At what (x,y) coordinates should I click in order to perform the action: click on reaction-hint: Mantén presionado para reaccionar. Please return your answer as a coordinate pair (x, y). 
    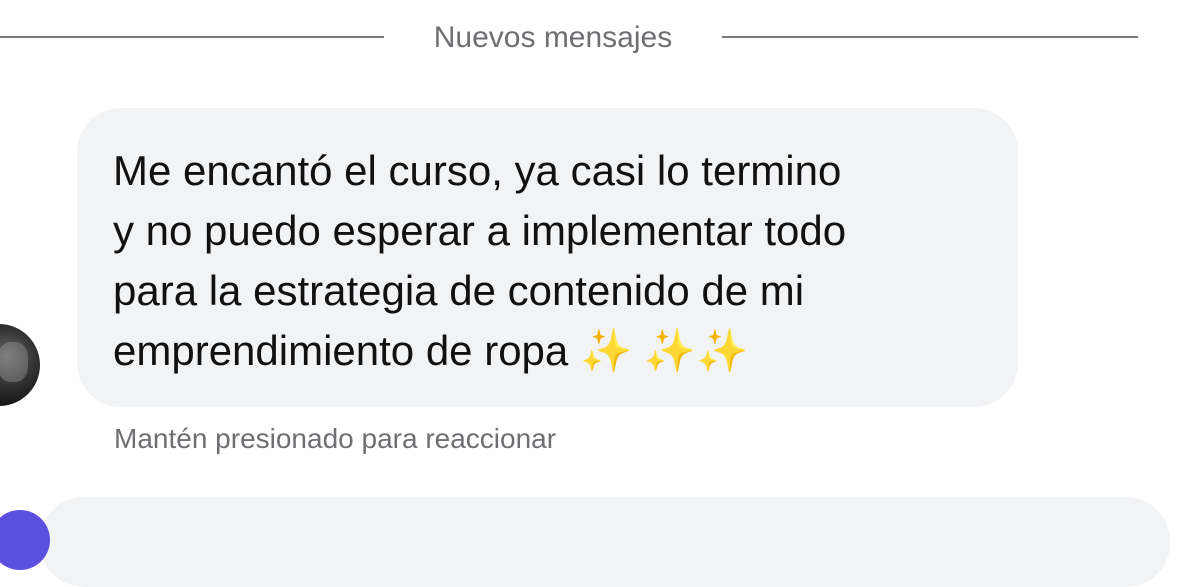
    Looking at the image, I should click on (335, 438).